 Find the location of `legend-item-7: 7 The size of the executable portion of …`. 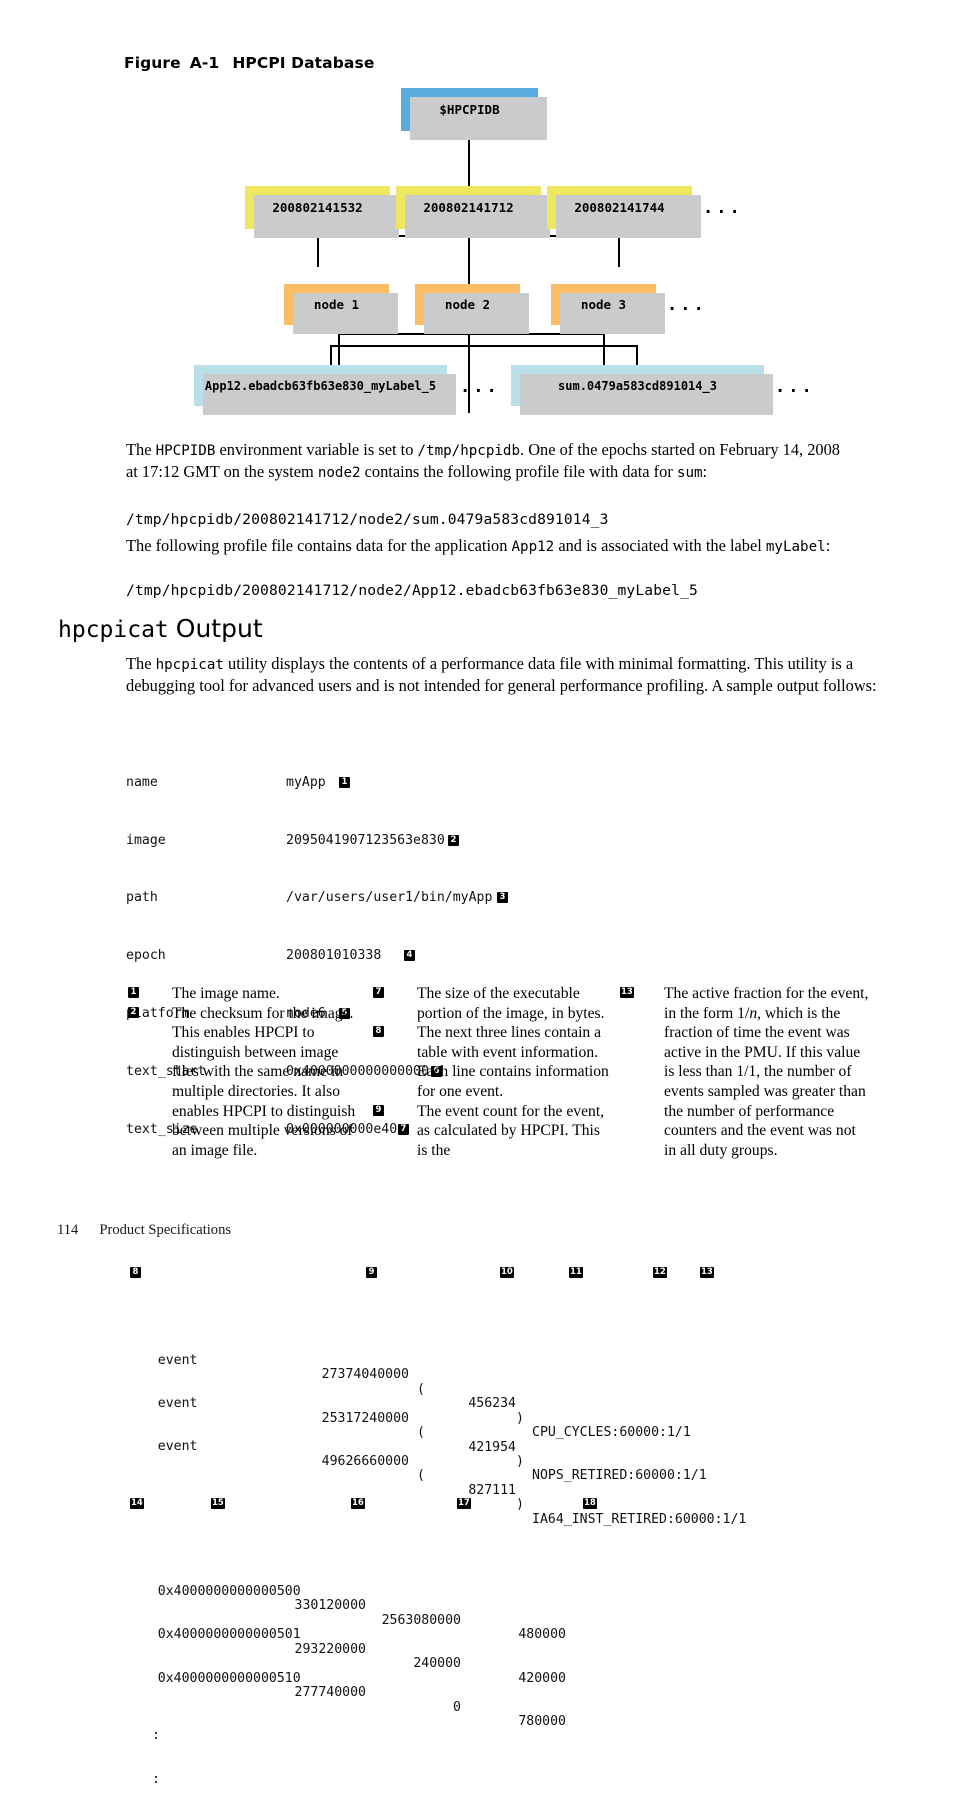

legend-item-7: 7 The size of the executable portion of … is located at coordinates (493, 1003).